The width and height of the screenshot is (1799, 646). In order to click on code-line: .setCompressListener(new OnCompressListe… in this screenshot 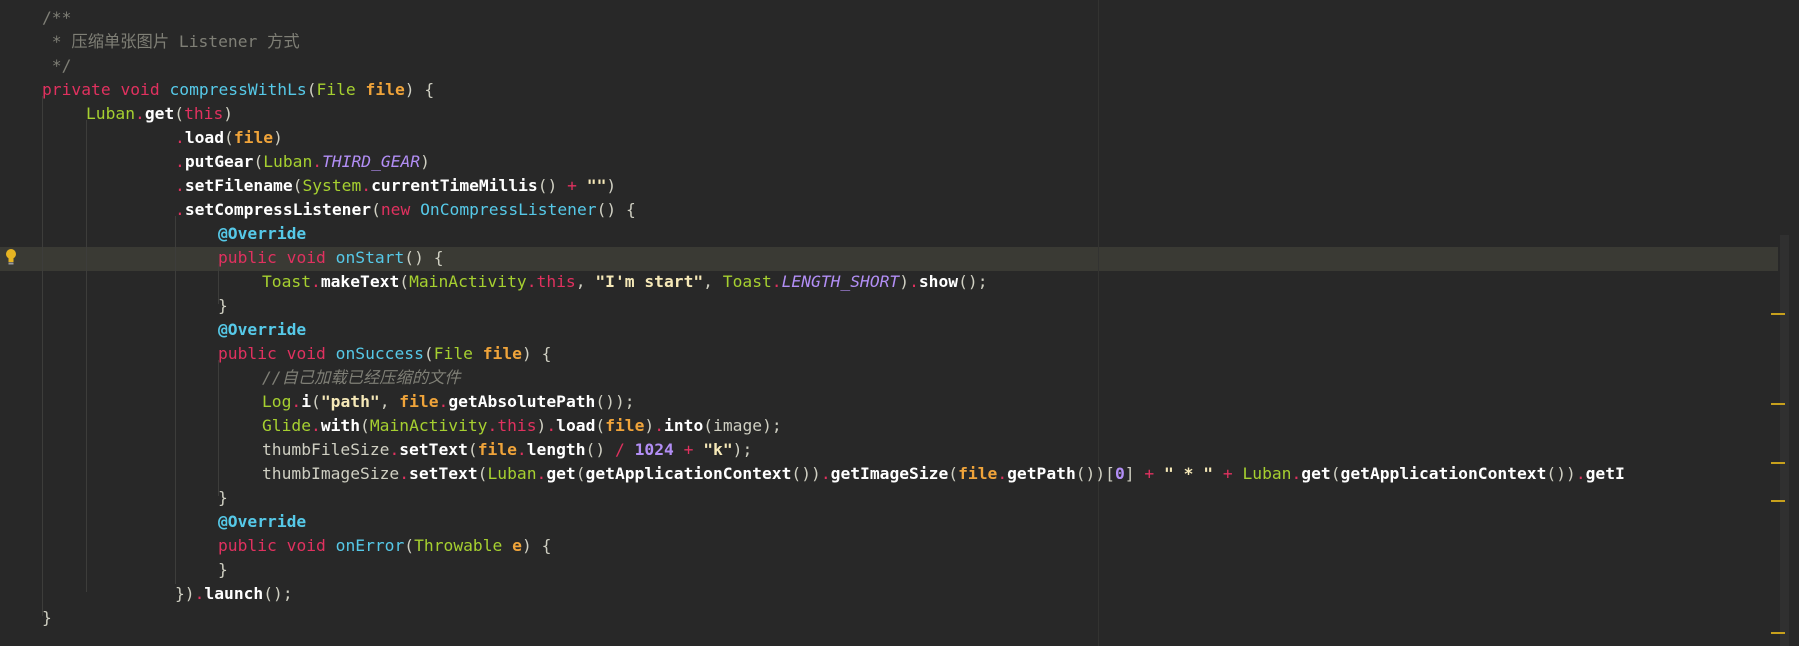, I will do `click(405, 210)`.